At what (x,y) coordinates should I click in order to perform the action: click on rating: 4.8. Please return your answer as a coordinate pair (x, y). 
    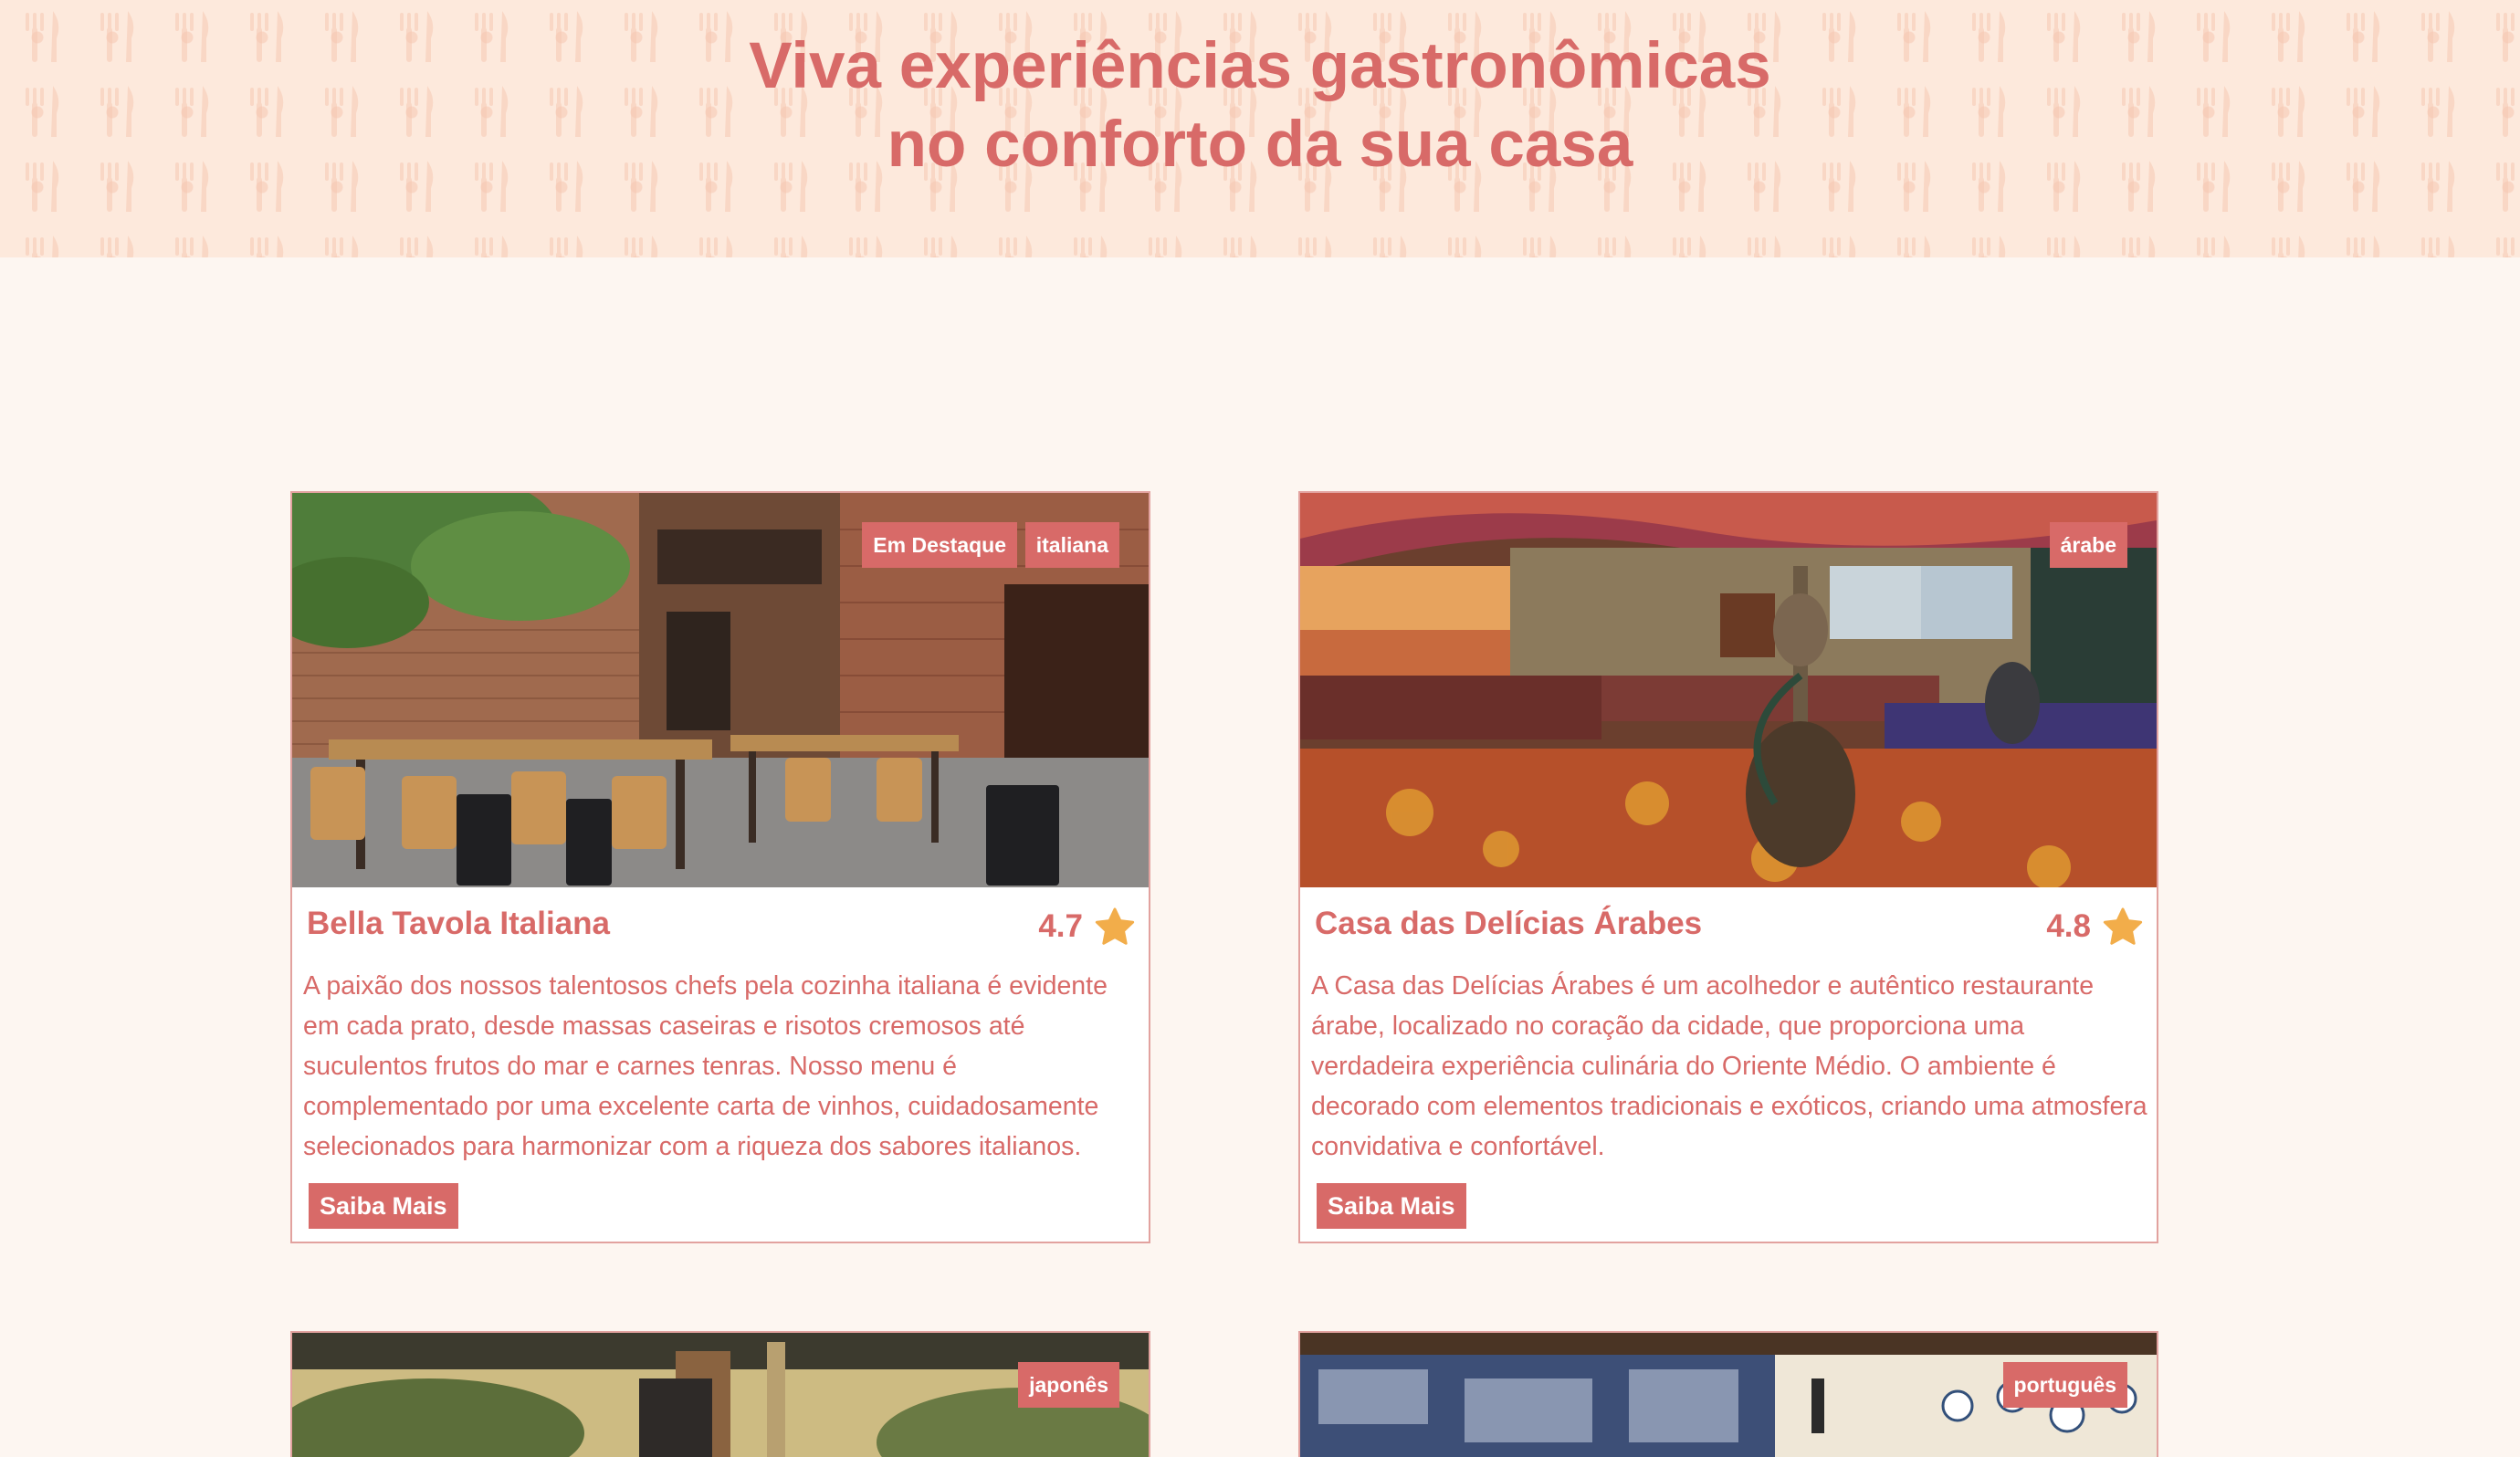
    Looking at the image, I should click on (2095, 926).